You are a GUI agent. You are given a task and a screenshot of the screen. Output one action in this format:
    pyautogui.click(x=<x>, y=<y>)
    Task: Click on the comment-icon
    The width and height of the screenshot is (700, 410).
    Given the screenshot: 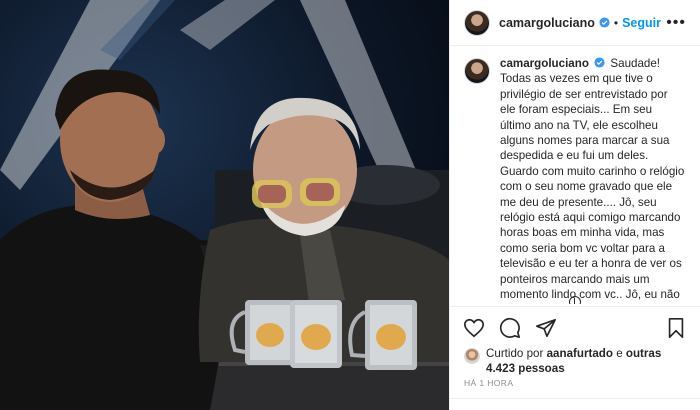 What is the action you would take?
    pyautogui.click(x=510, y=328)
    